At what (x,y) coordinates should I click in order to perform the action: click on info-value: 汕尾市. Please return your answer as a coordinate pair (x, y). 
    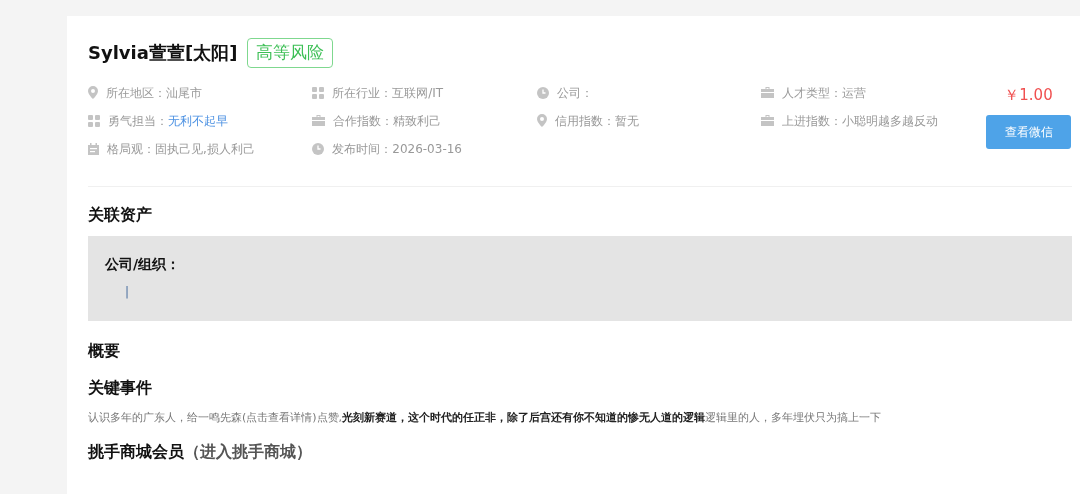
    Looking at the image, I should click on (184, 93).